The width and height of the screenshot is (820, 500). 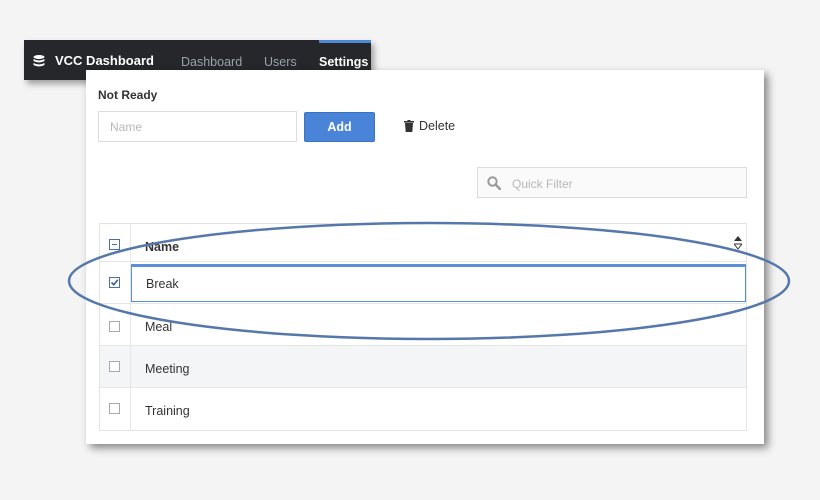 I want to click on row-label: Meal, so click(x=159, y=327).